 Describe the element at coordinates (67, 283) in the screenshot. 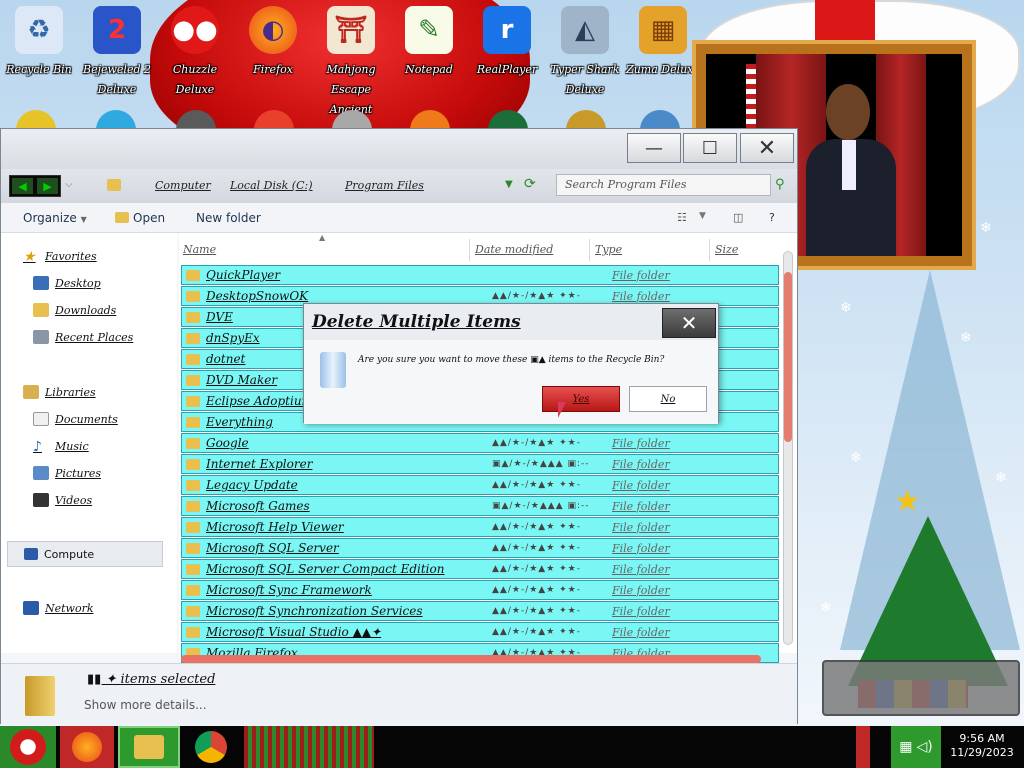

I see `nav-desktop: Desktop` at that location.